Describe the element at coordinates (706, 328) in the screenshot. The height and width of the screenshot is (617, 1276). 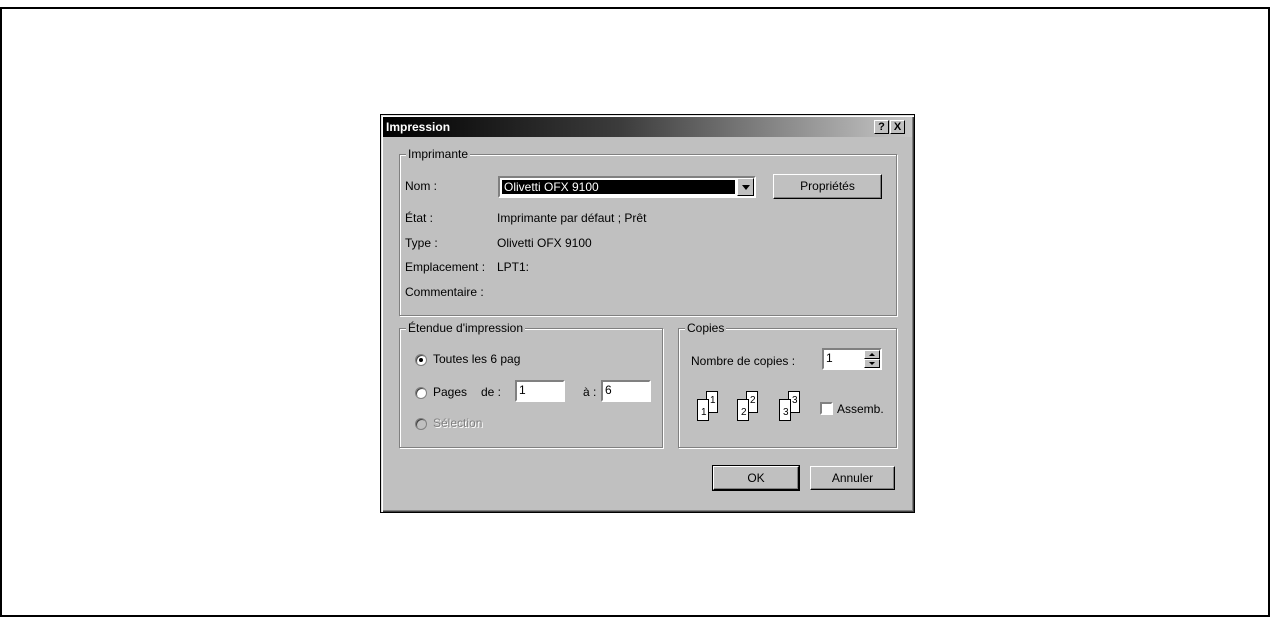
I see `copies-group-label: Copies` at that location.